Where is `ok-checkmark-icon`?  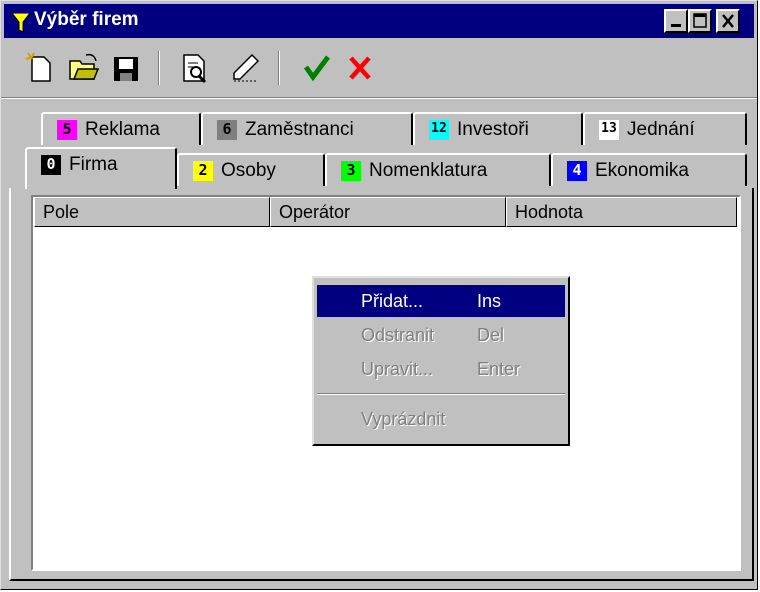
ok-checkmark-icon is located at coordinates (316, 68).